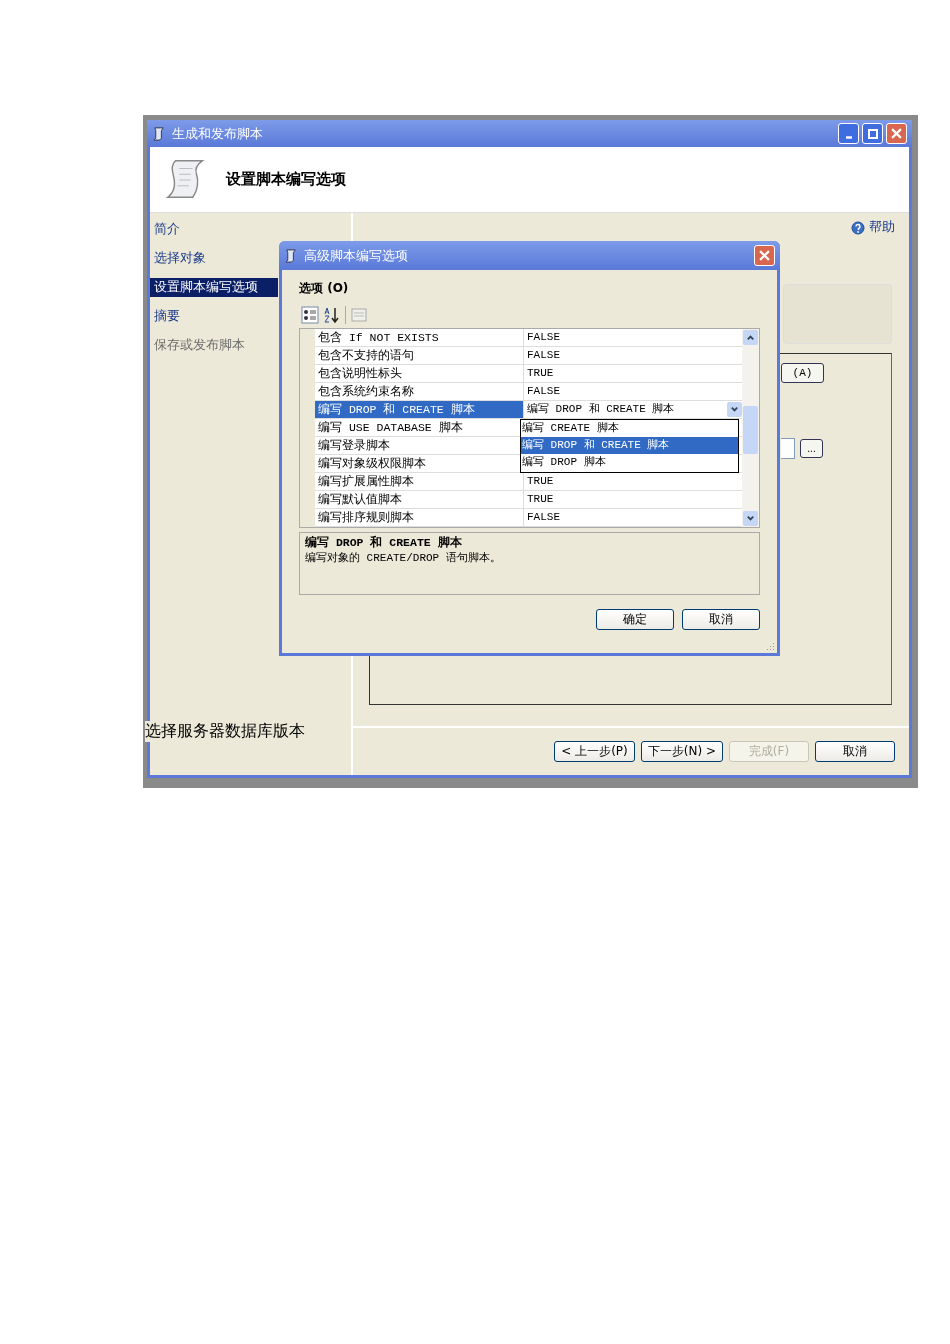  What do you see at coordinates (629, 445) in the screenshot?
I see `dropdown-option: 编写 DROP 和 CREATE 脚本` at bounding box center [629, 445].